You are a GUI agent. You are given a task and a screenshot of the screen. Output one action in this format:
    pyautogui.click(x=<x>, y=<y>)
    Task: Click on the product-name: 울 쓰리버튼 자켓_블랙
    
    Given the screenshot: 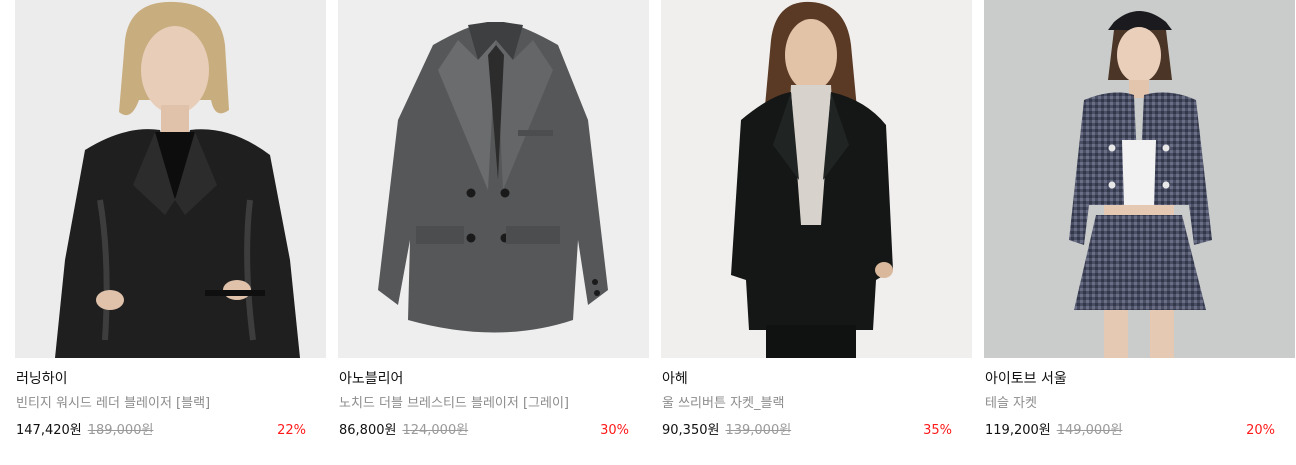 What is the action you would take?
    pyautogui.click(x=723, y=404)
    